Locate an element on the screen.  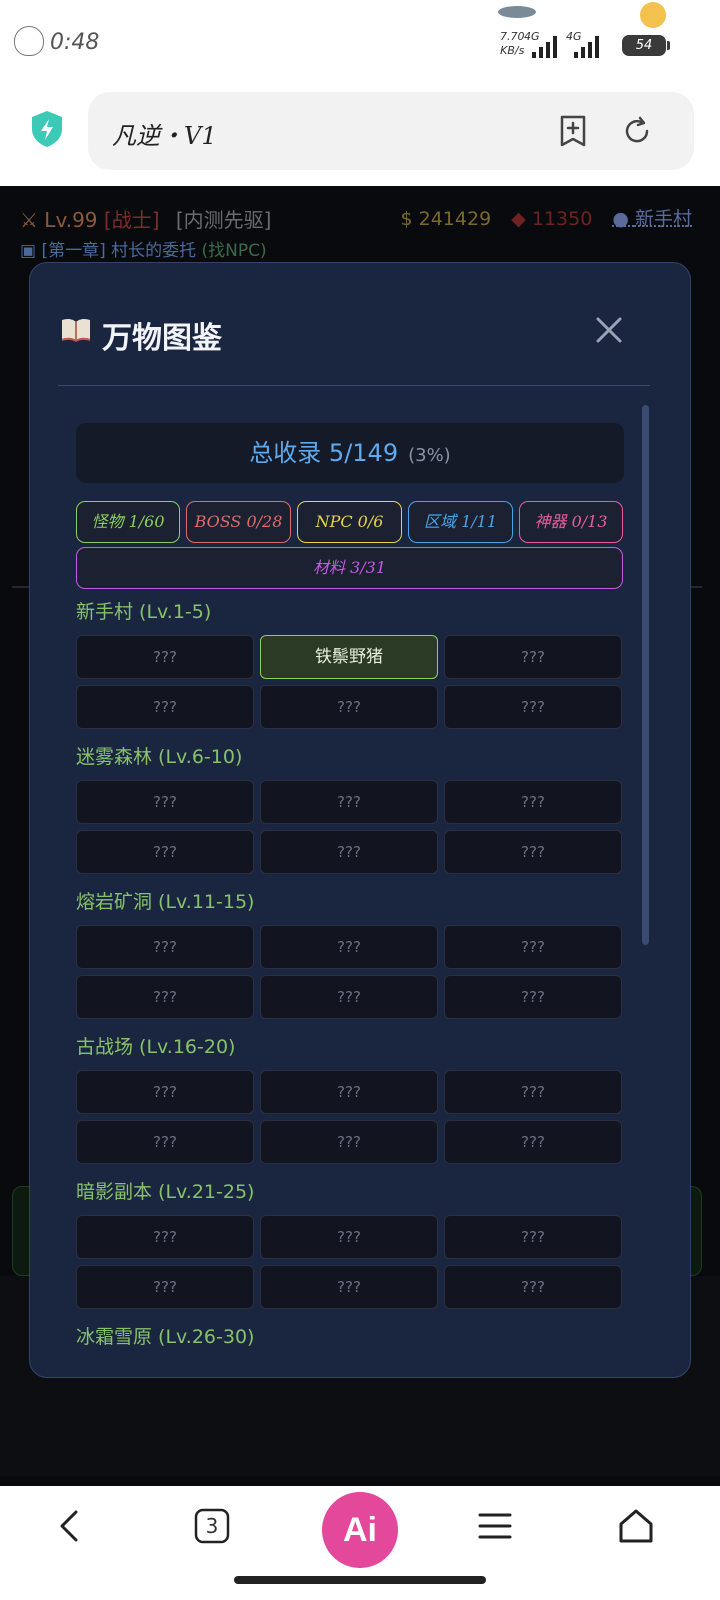
region-title: 暗影副本 (Lv.21-25) is located at coordinates (165, 1192).